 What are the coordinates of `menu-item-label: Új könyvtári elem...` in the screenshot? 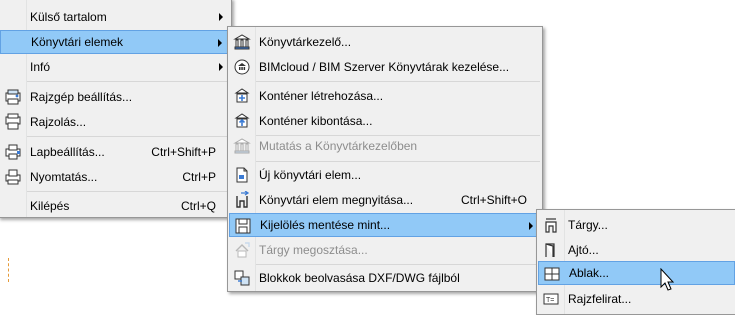 It's located at (310, 175).